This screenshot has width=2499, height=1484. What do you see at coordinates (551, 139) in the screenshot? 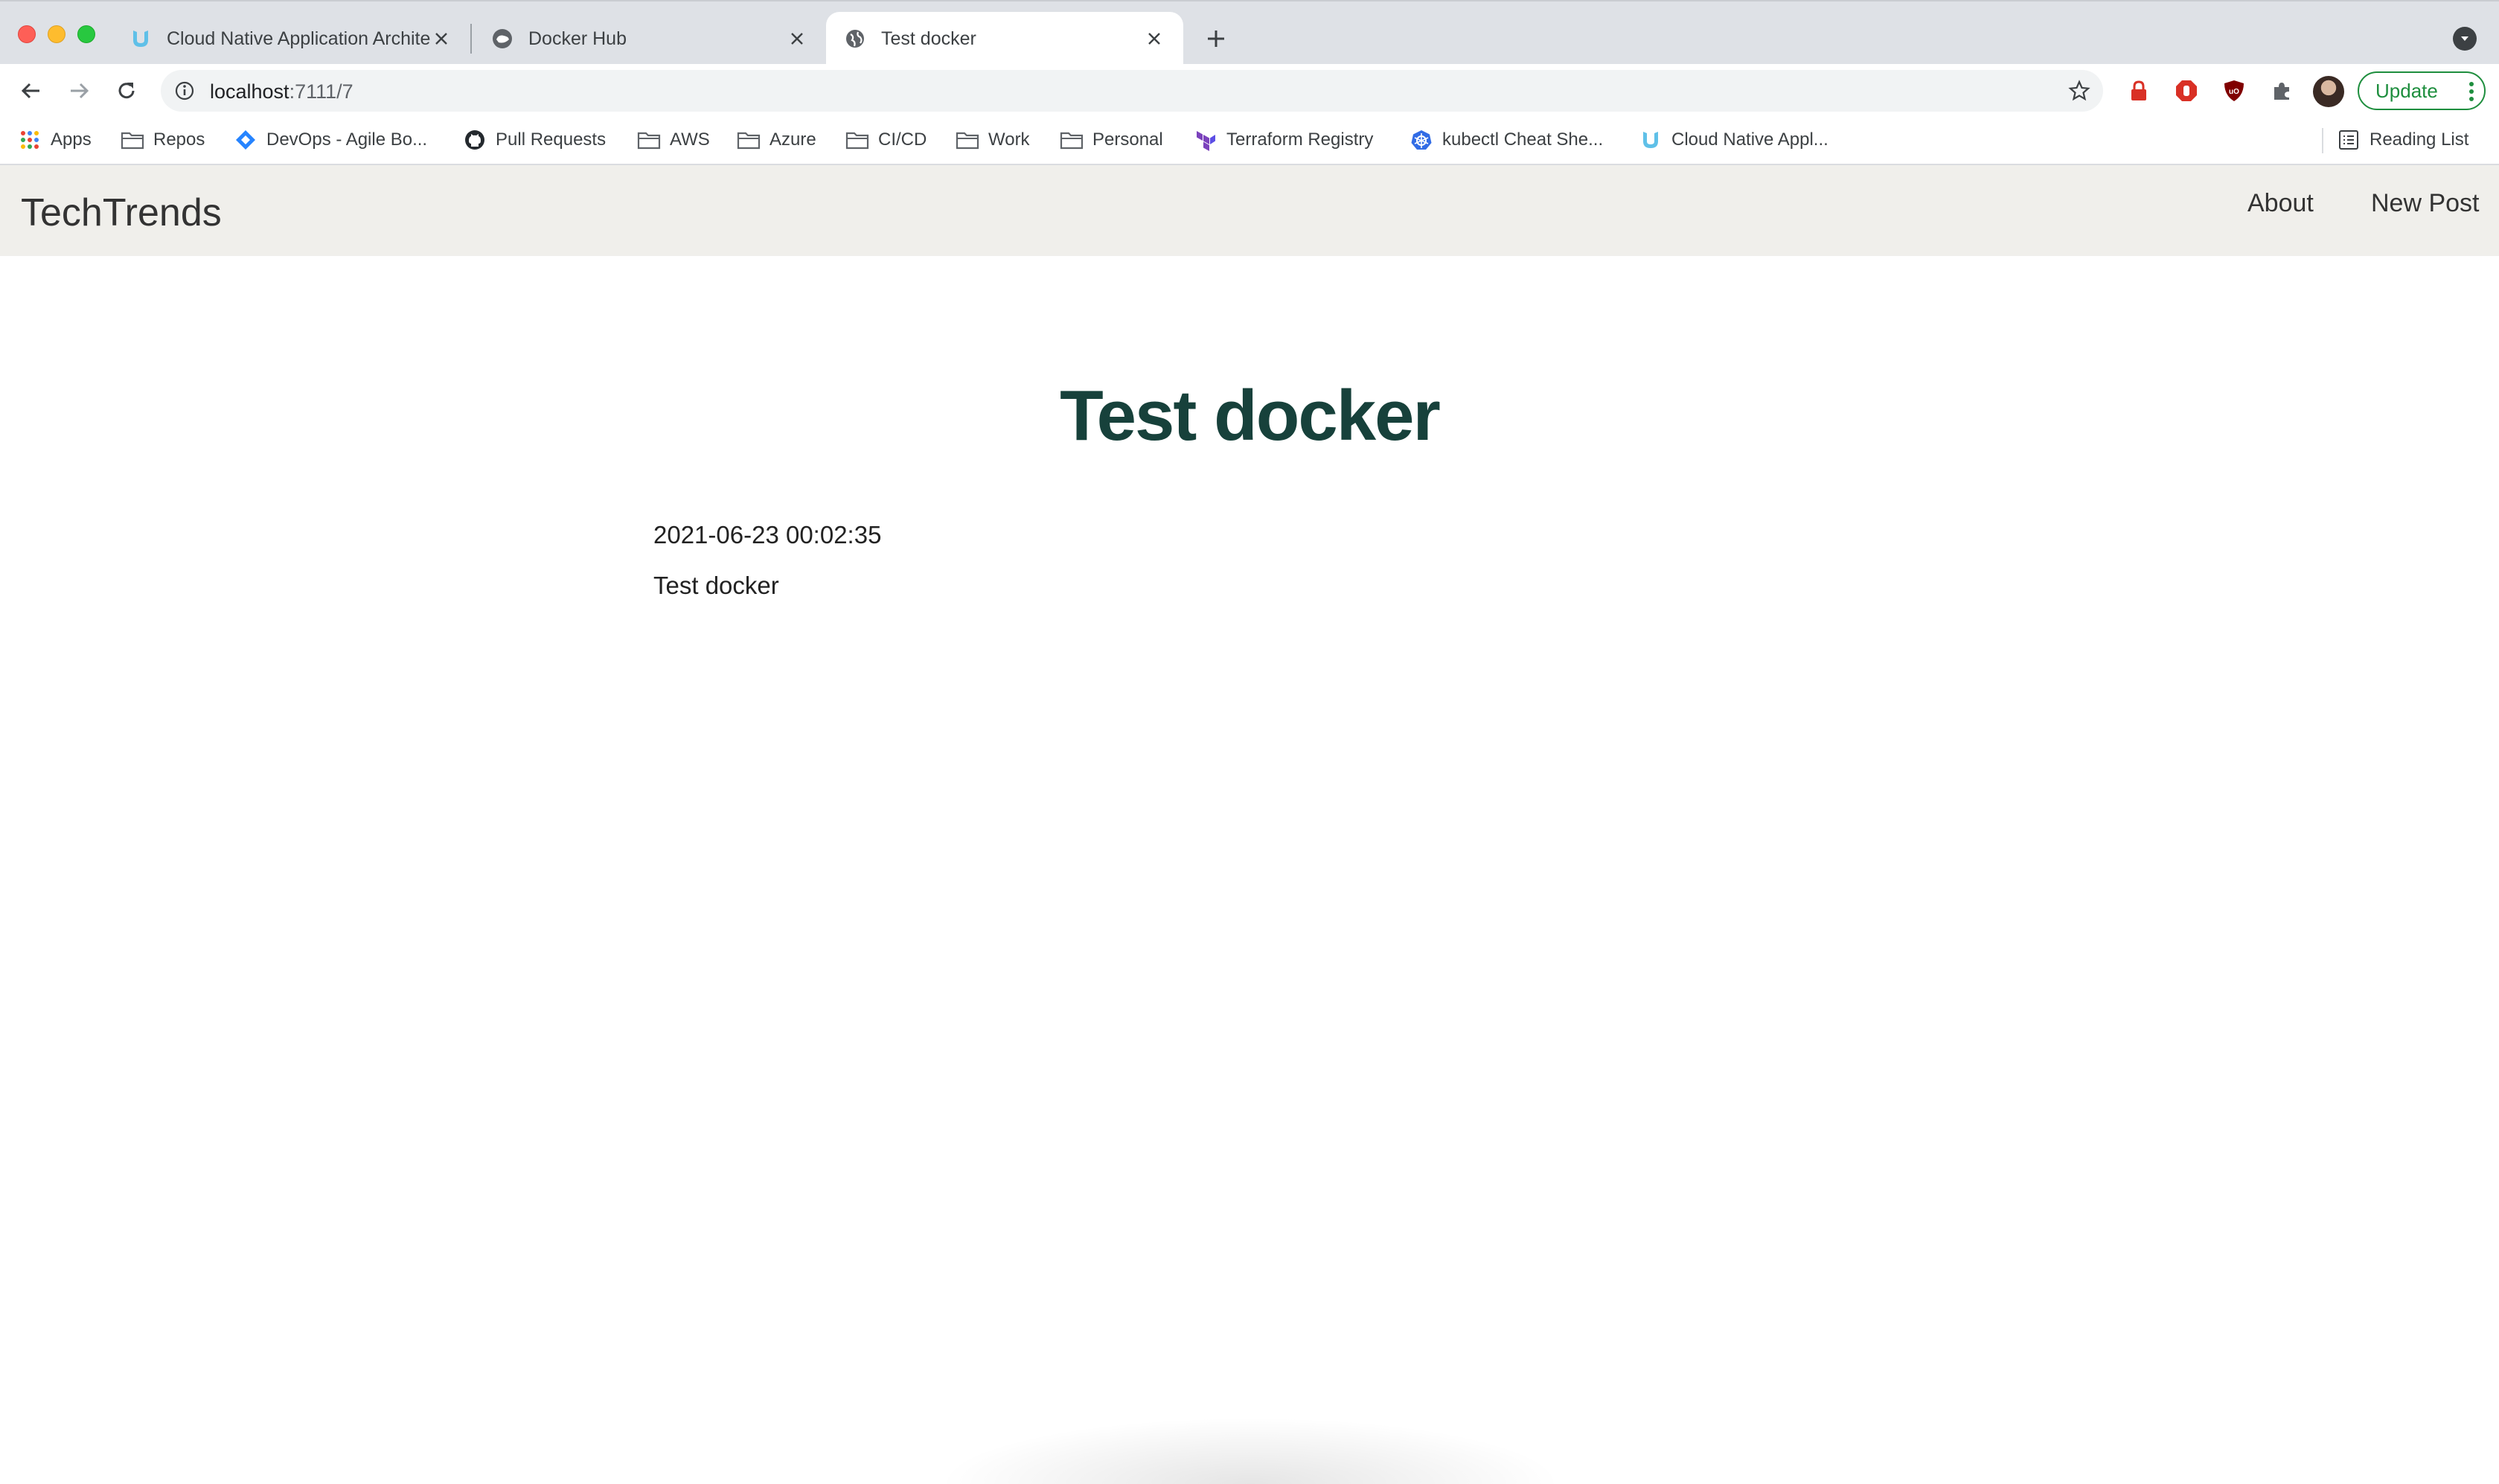
I see `bookmark-label: Pull Requests` at bounding box center [551, 139].